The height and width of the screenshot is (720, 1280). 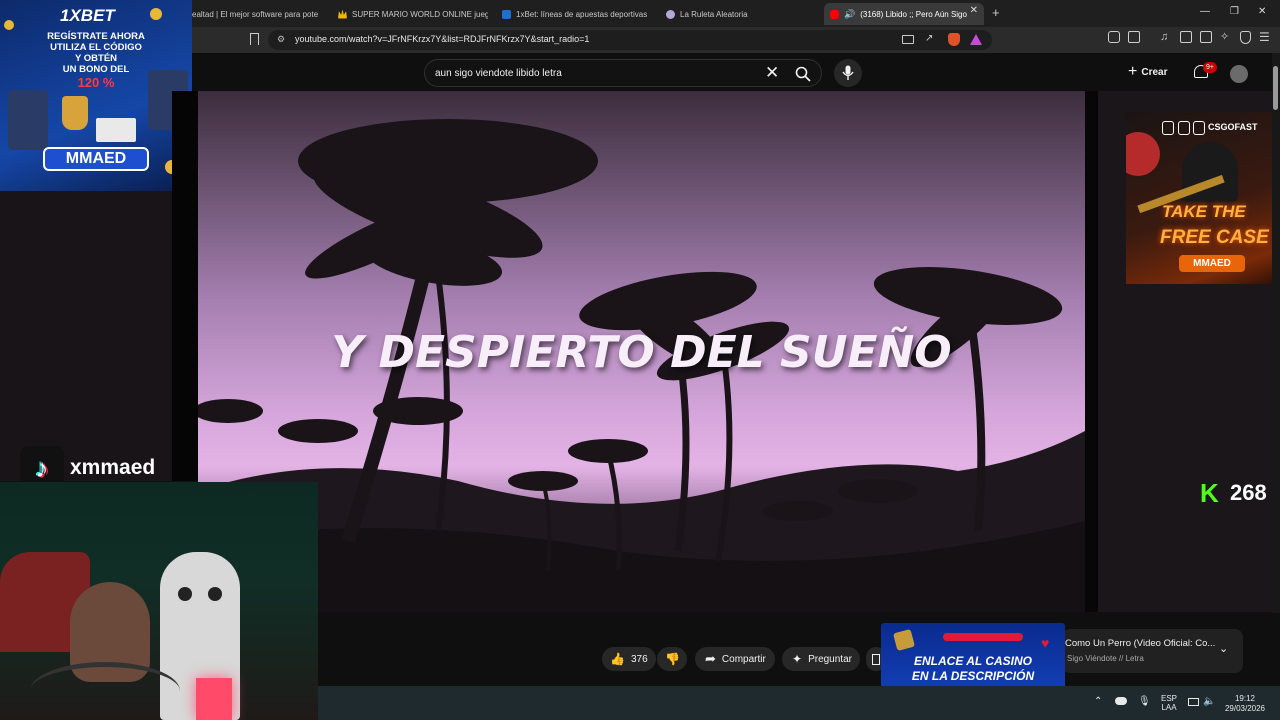 What do you see at coordinates (1193, 702) in the screenshot?
I see `network-icon` at bounding box center [1193, 702].